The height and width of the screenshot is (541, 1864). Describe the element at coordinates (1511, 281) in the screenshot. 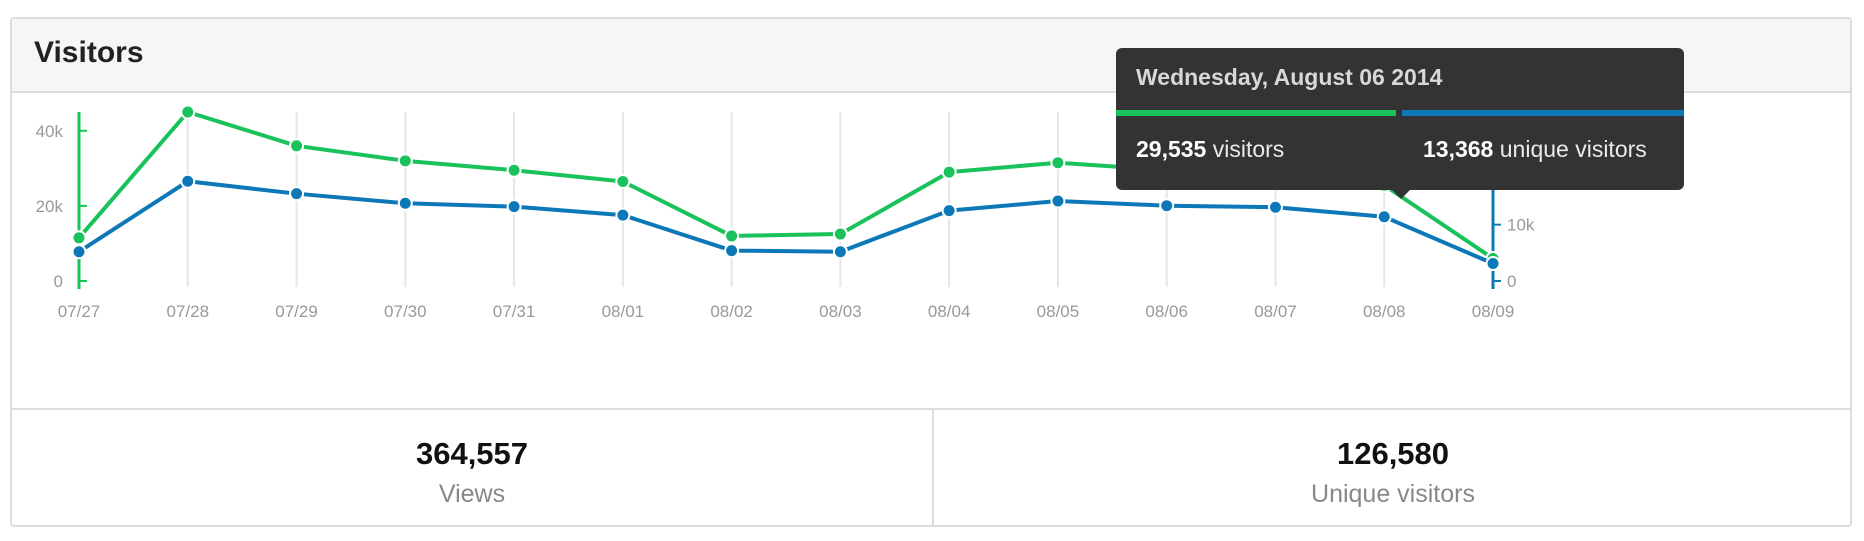

I see `right-axis-tick-label: 0` at that location.